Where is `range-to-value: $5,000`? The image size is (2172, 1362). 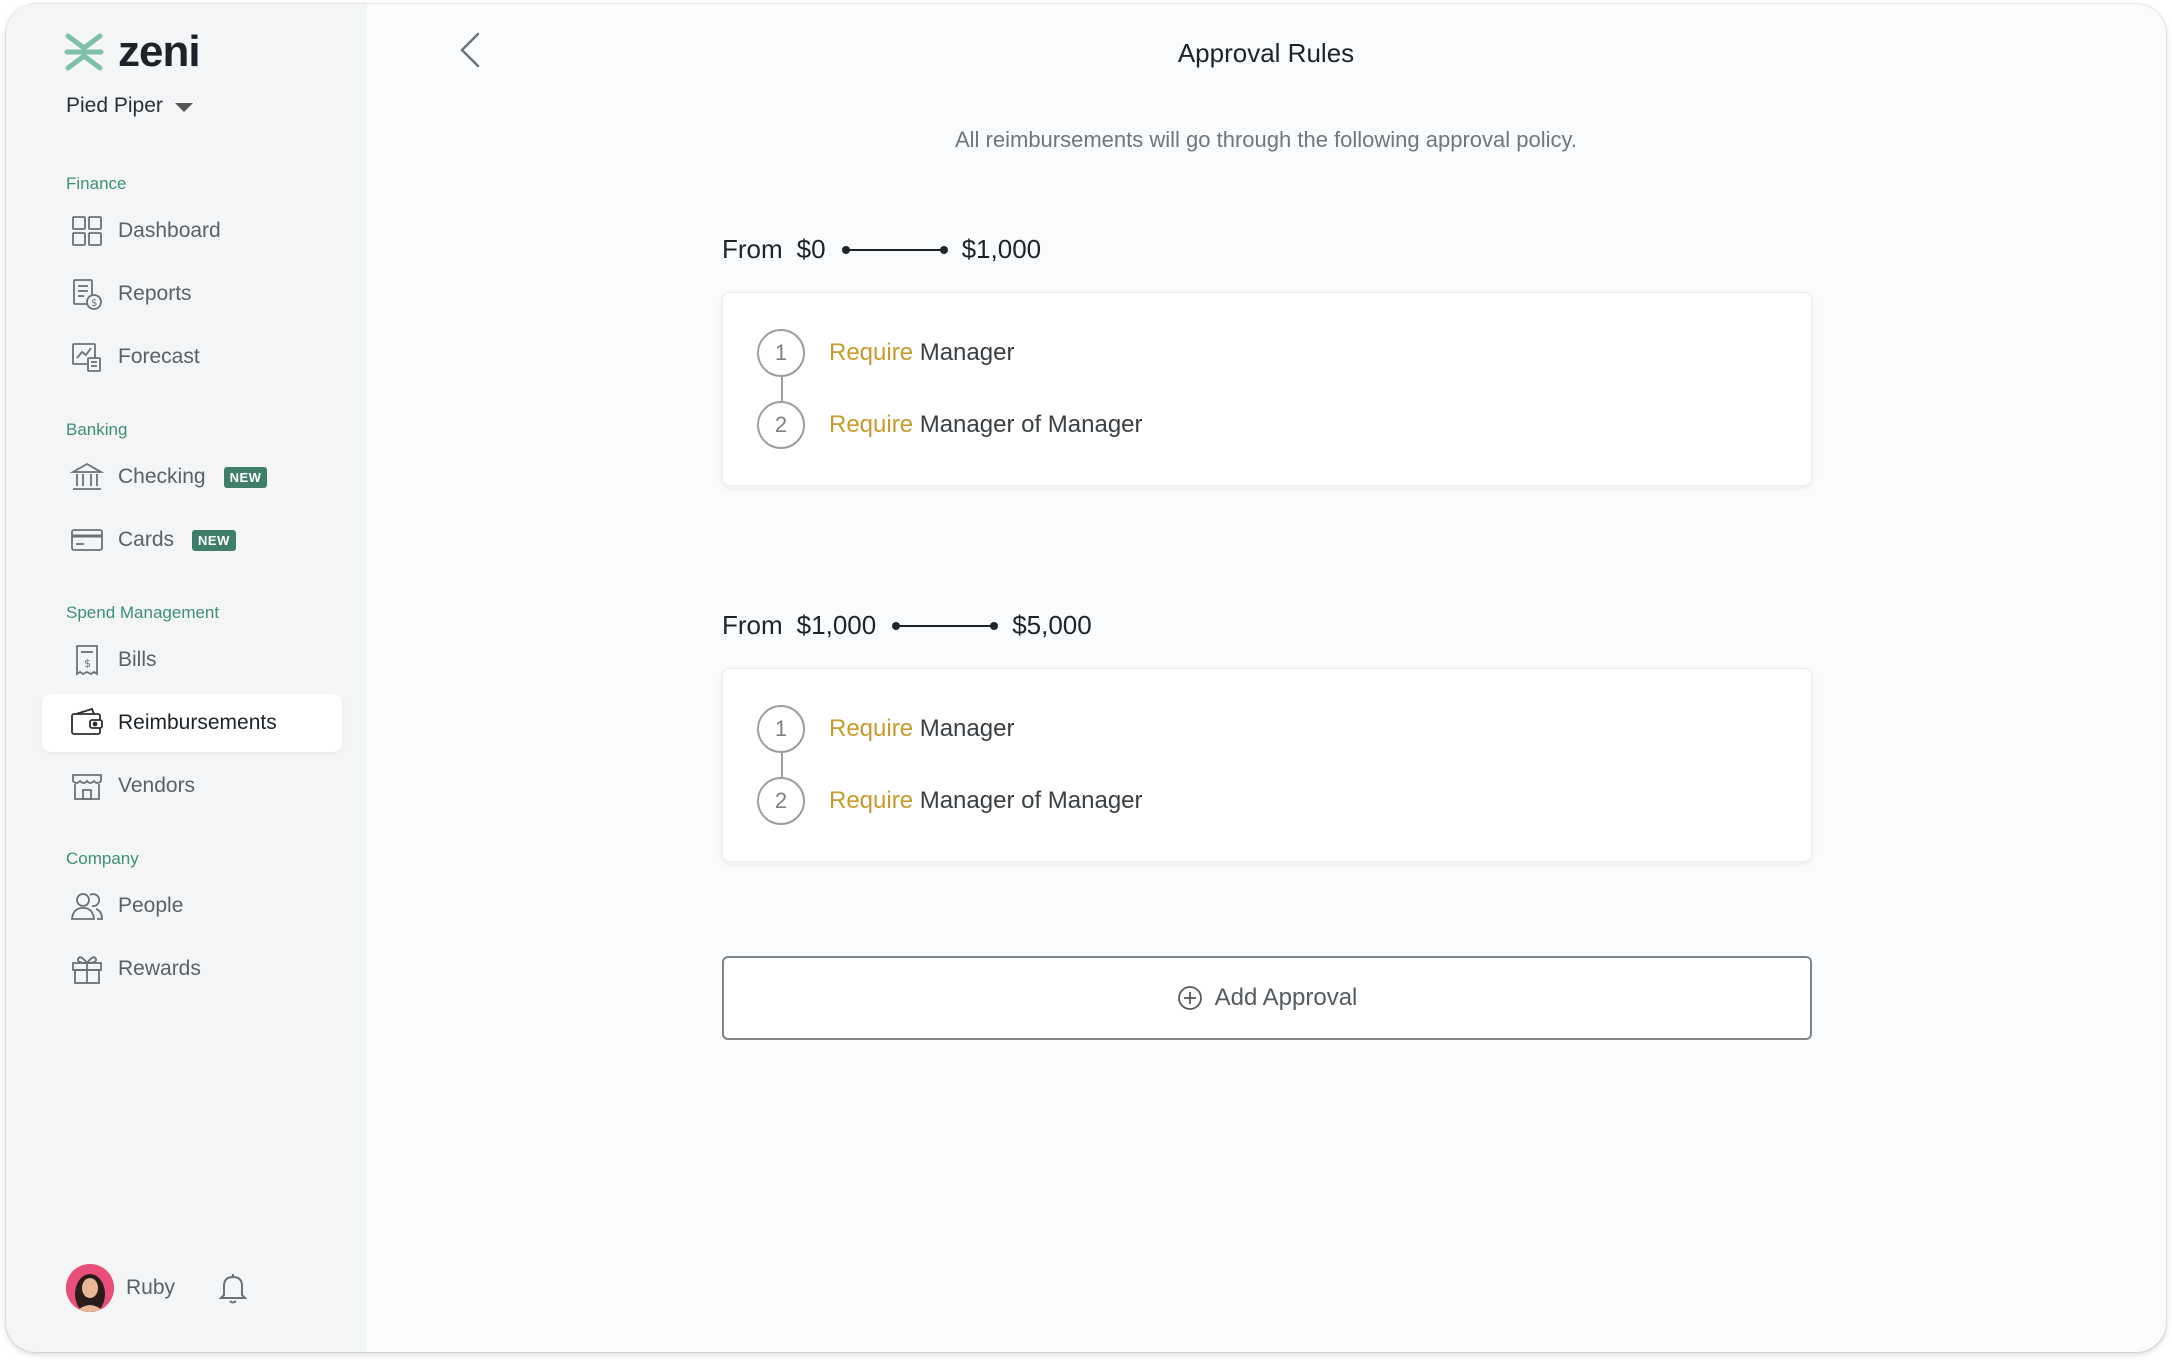
range-to-value: $5,000 is located at coordinates (1052, 625).